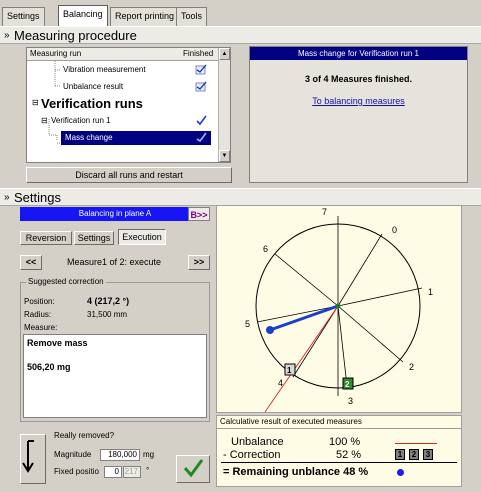  Describe the element at coordinates (291, 421) in the screenshot. I see `result-title: Calculative result of executed measures` at that location.